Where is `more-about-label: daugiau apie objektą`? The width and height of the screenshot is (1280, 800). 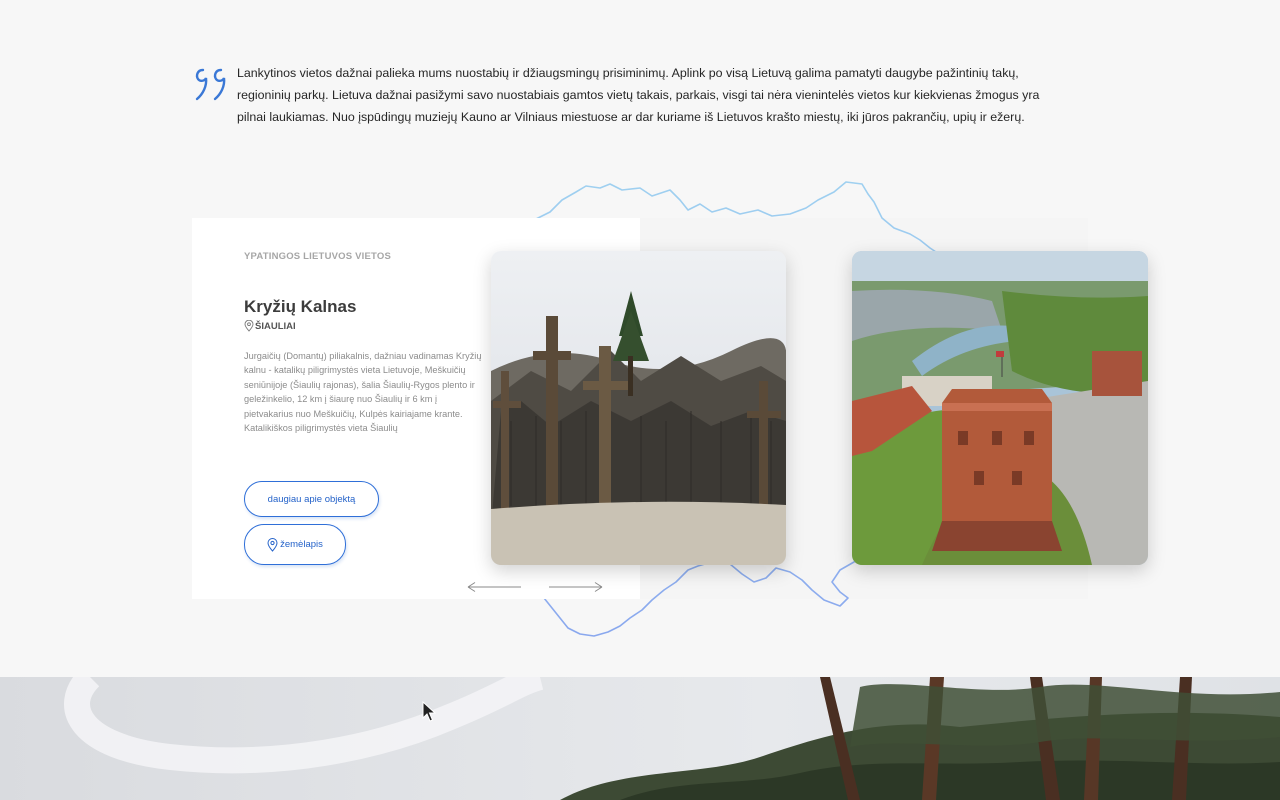
more-about-label: daugiau apie objektą is located at coordinates (311, 499).